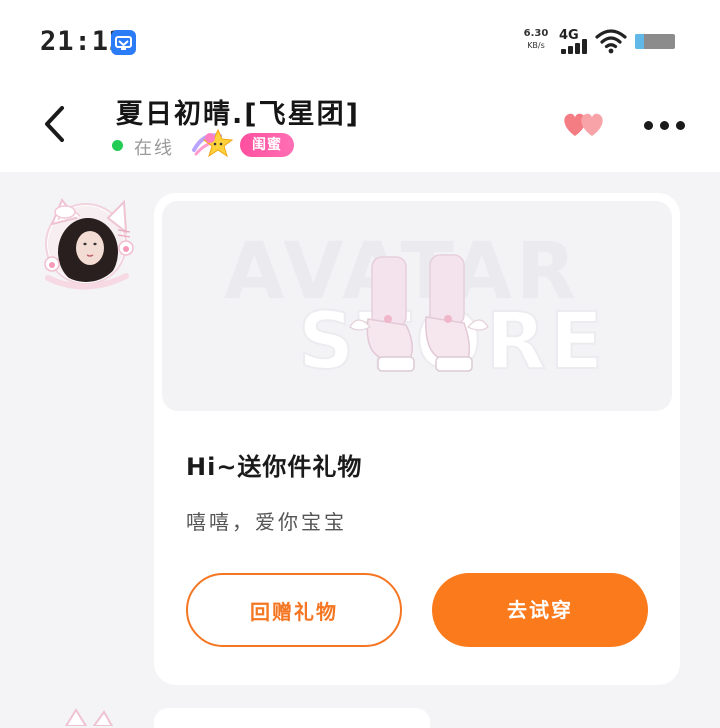  I want to click on return-gift-button: 回赠礼物, so click(294, 610).